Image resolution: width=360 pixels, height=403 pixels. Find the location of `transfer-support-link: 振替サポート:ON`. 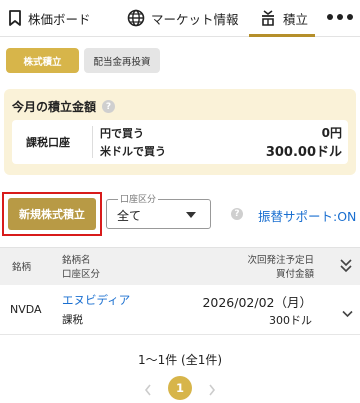

transfer-support-link: 振替サポート:ON is located at coordinates (307, 215).